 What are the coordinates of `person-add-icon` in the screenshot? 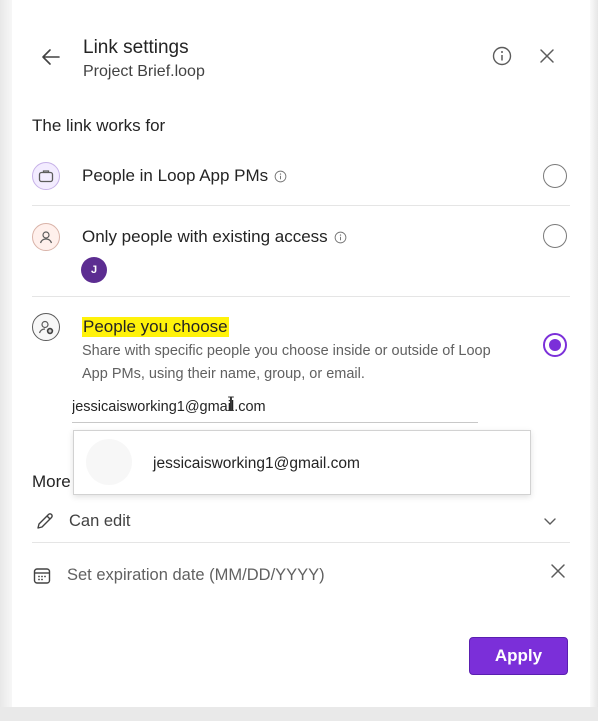 It's located at (46, 327).